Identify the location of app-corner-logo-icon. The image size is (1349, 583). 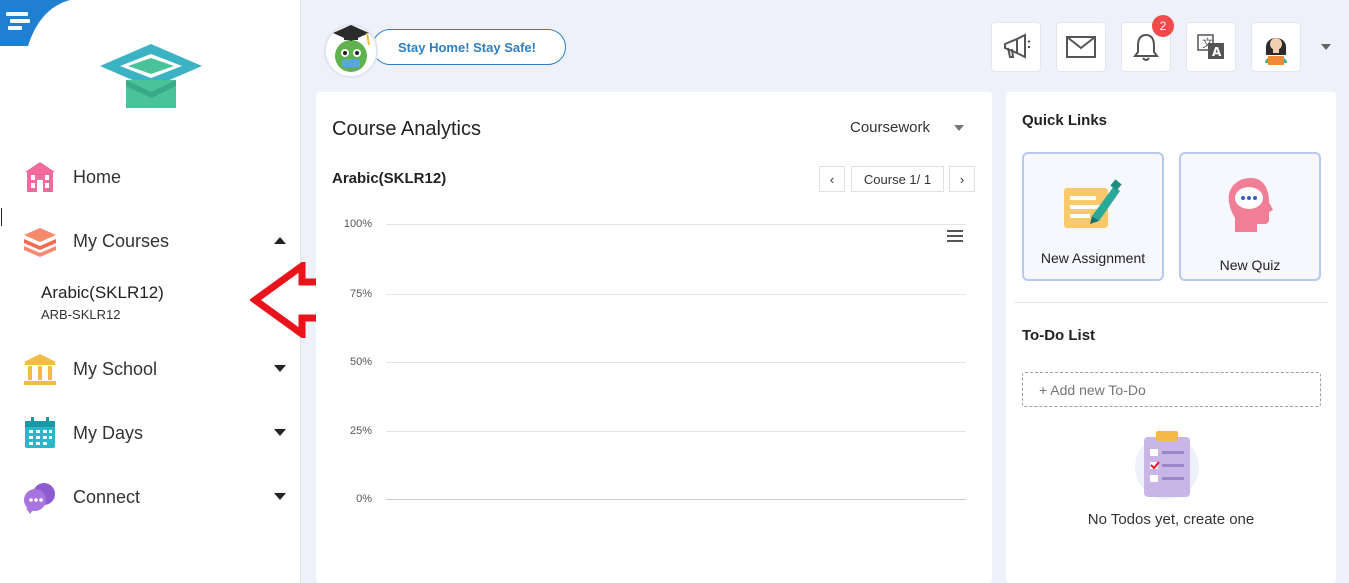
(35, 23).